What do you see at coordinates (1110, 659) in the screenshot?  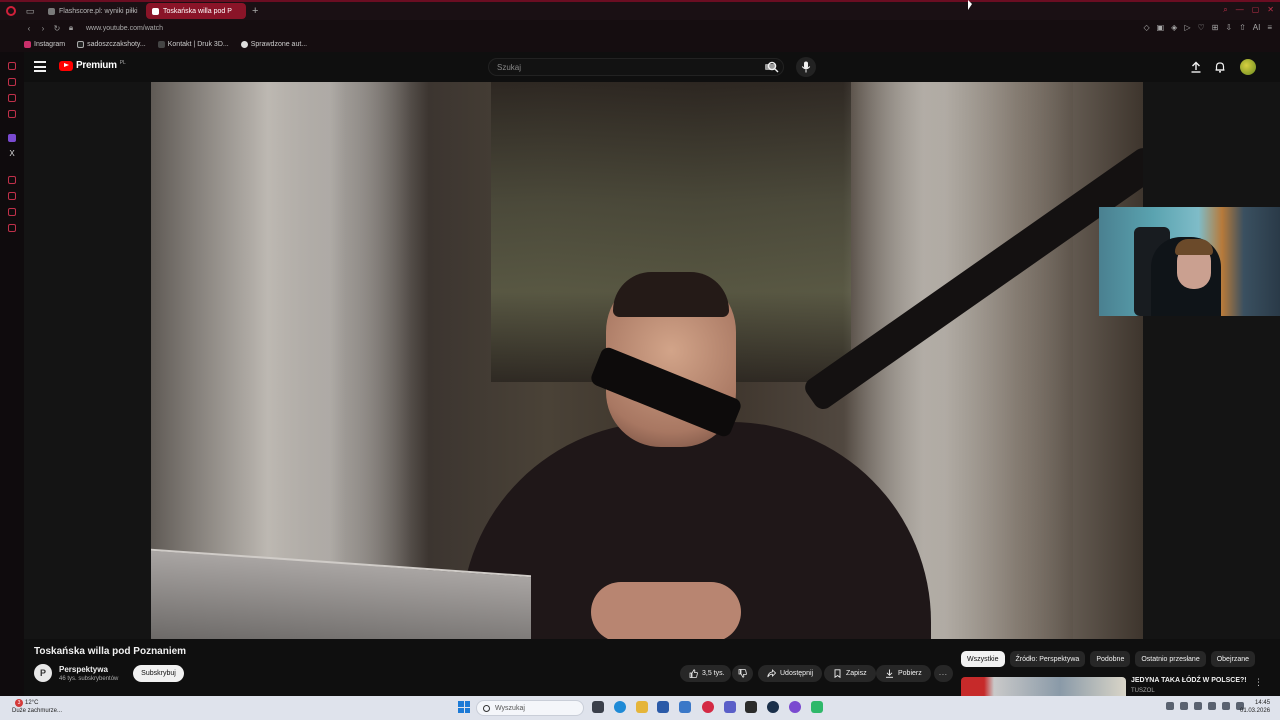 I see `chip-related: Podobne` at bounding box center [1110, 659].